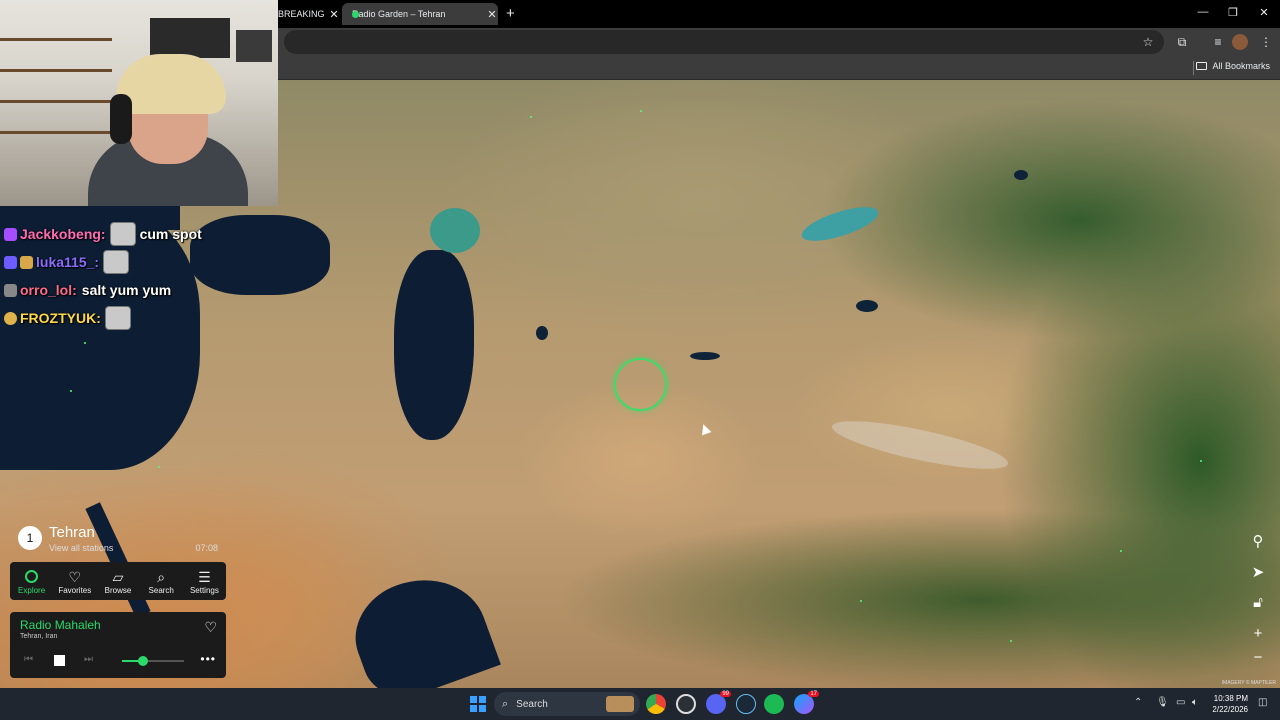  I want to click on messenger-icon: 17, so click(806, 702).